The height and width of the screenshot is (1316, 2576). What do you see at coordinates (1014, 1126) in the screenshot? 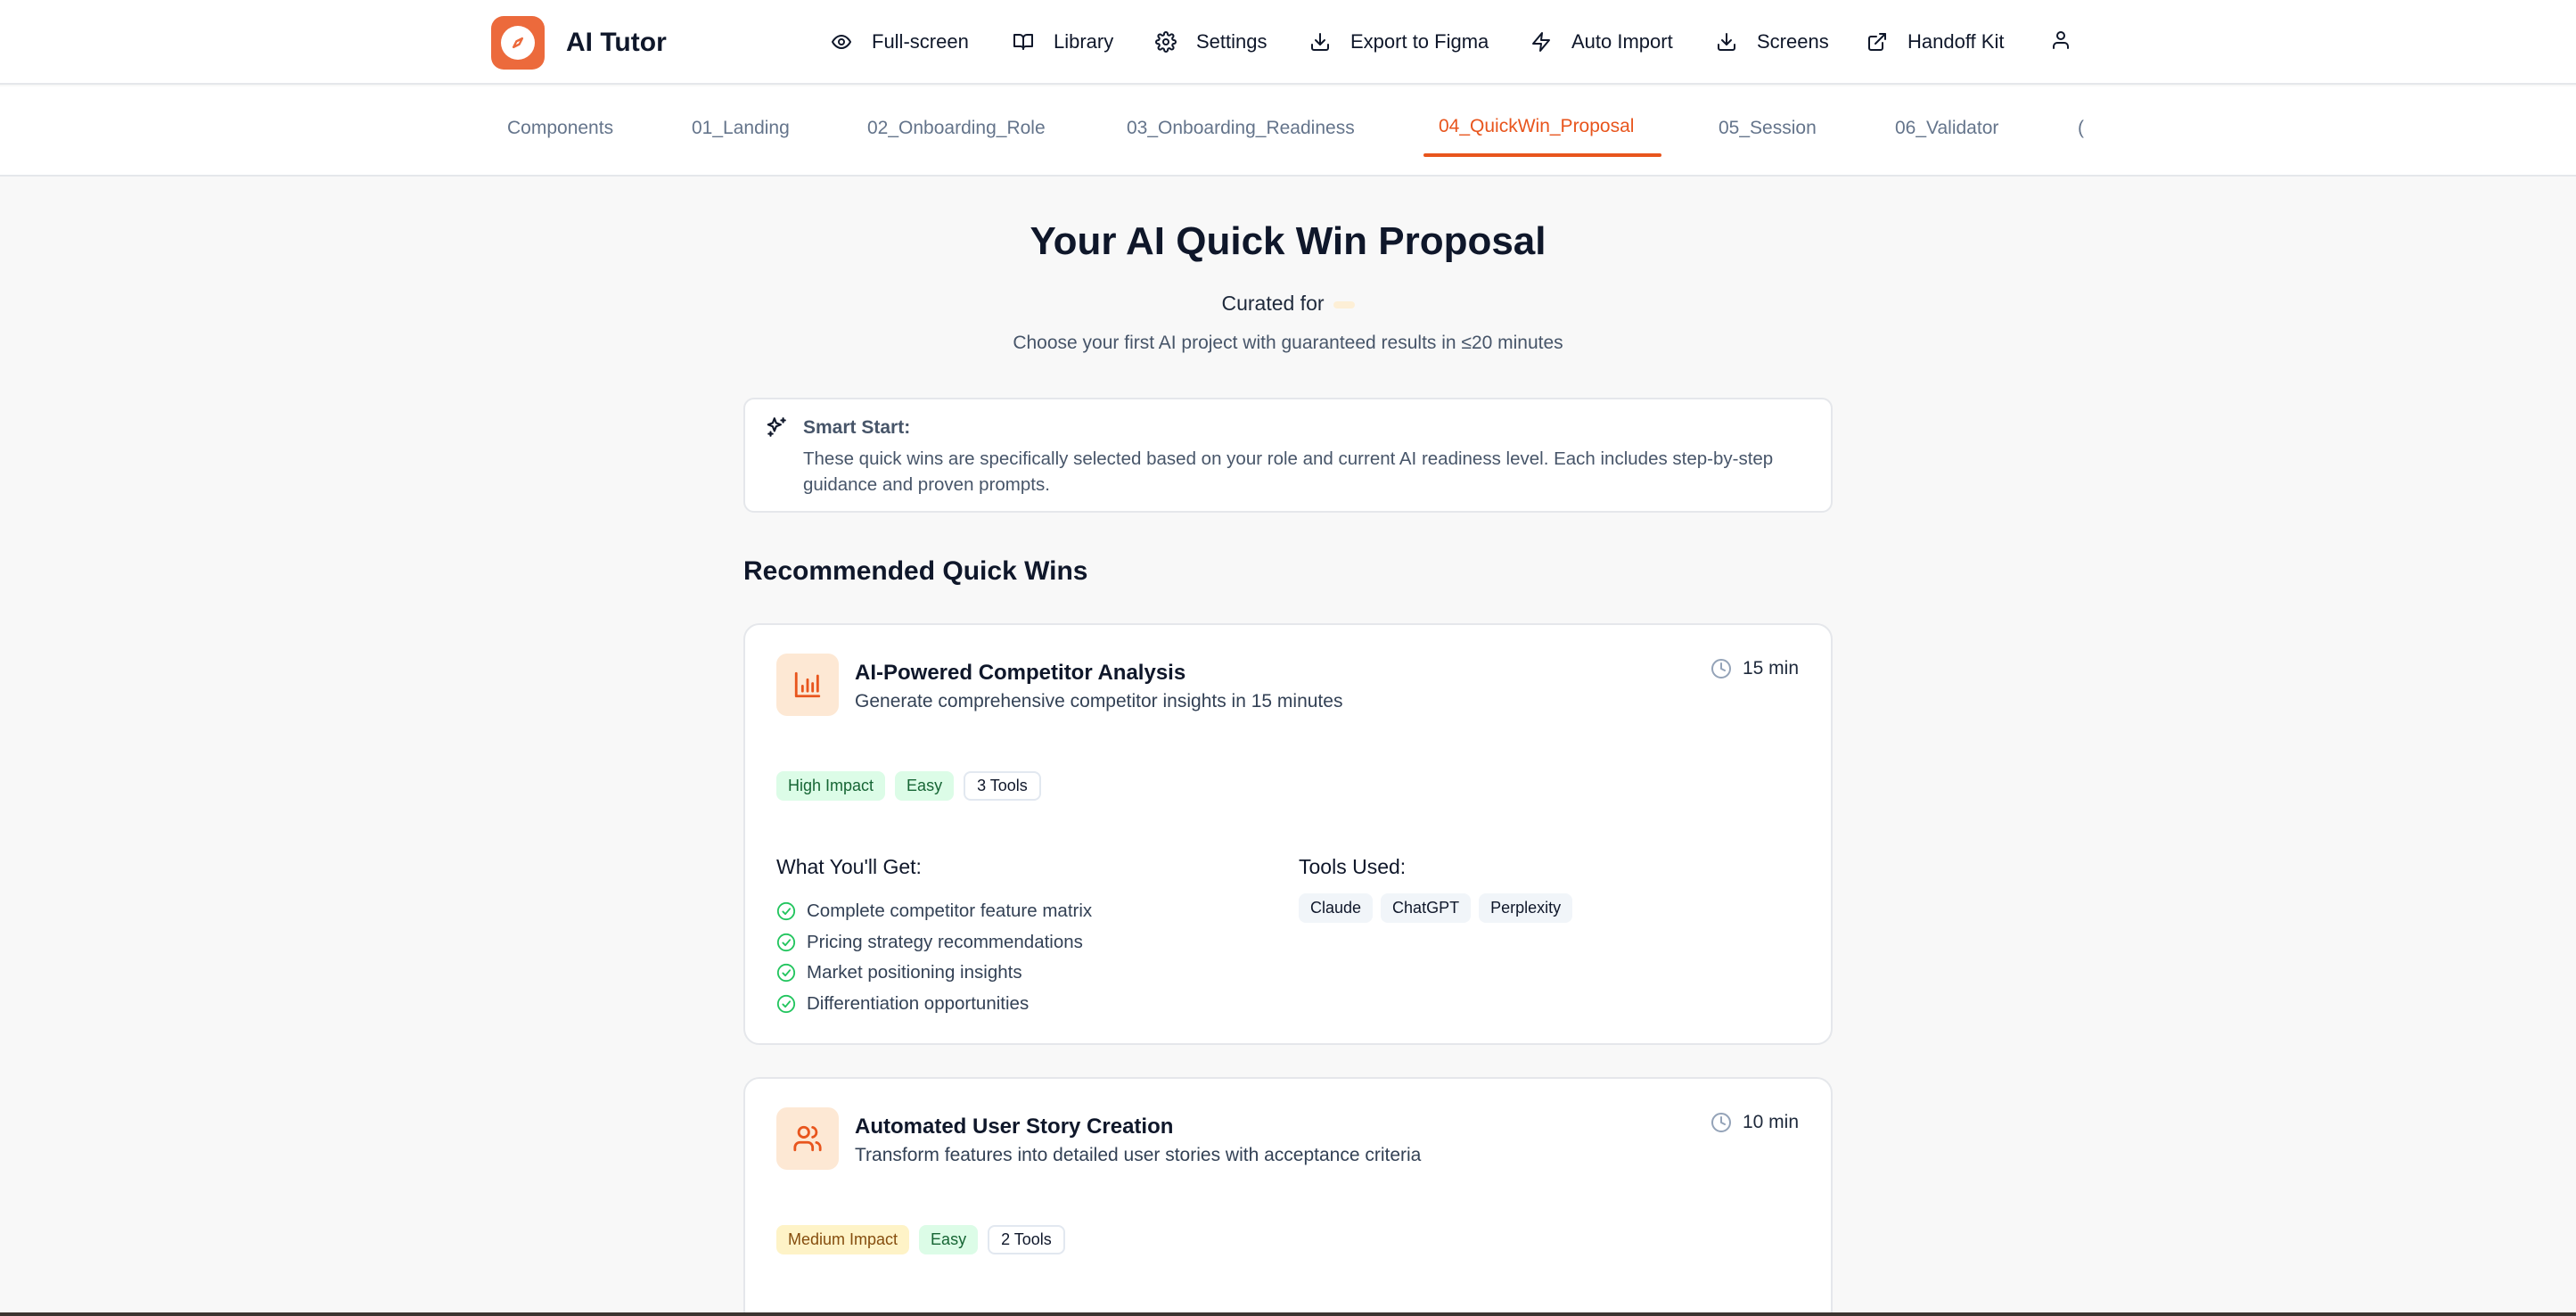
I see `card-title: Automated User Story Creation` at bounding box center [1014, 1126].